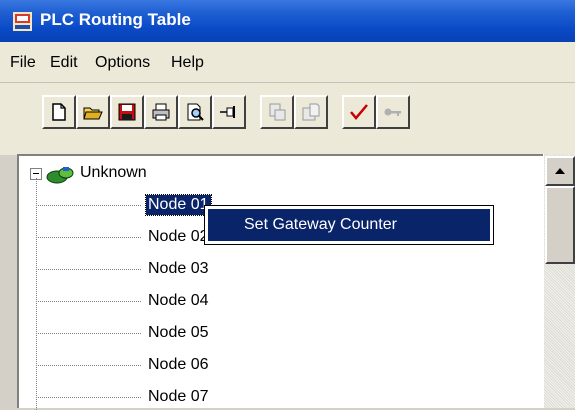 Image resolution: width=575 pixels, height=410 pixels. I want to click on tree-node-label: Node 01, so click(178, 205).